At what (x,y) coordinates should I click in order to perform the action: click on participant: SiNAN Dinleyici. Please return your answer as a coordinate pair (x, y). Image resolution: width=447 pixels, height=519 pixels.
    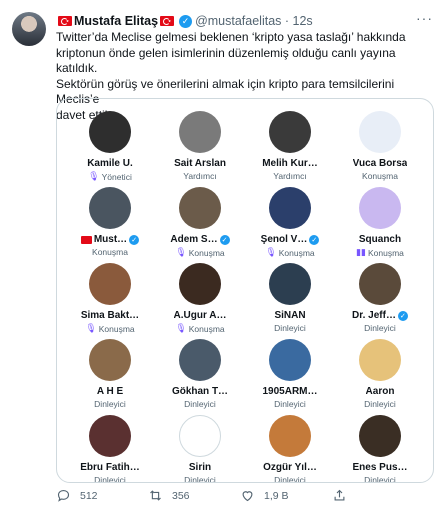
    Looking at the image, I should click on (290, 297).